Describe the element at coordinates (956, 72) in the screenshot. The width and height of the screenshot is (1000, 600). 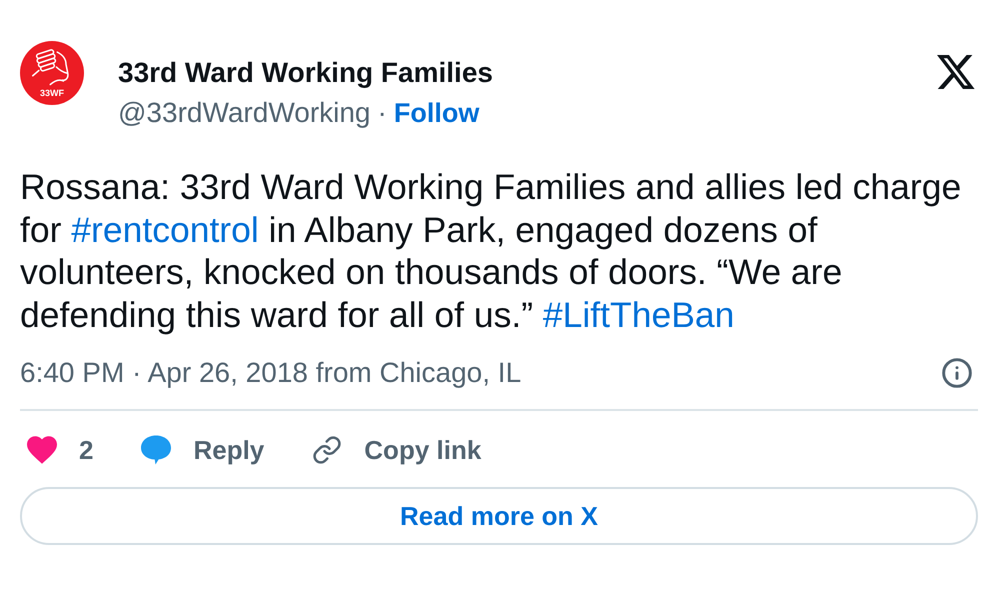
I see `x-logo-icon` at that location.